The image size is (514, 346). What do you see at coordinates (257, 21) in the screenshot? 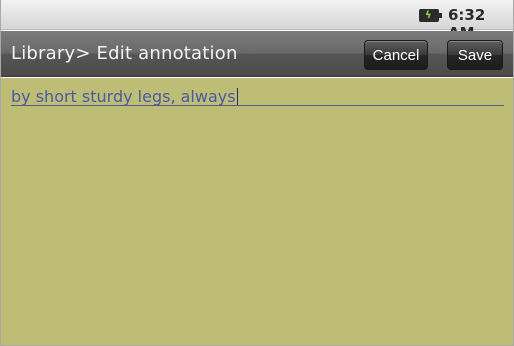
I see `status-bar: ϟ 6:32 AM` at bounding box center [257, 21].